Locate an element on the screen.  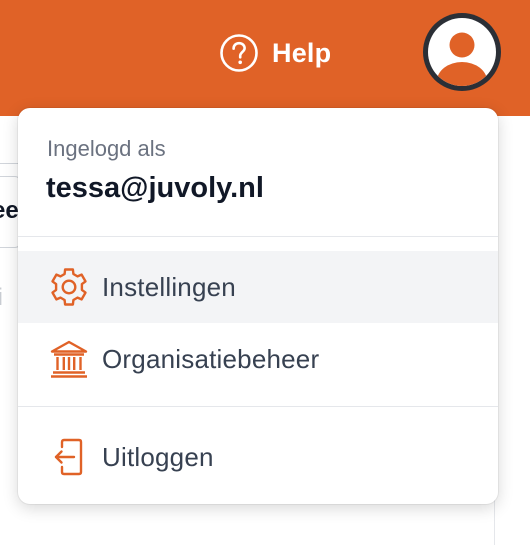
help-label: Help is located at coordinates (302, 52).